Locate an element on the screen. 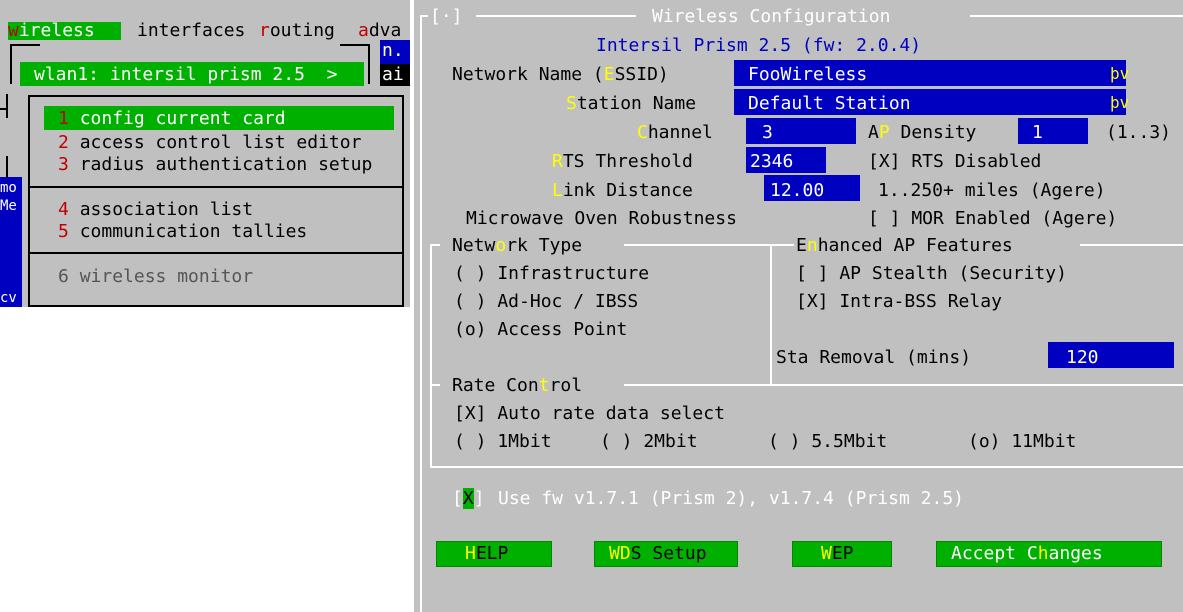 The height and width of the screenshot is (612, 1183). menu-item-label: config current card is located at coordinates (182, 118).